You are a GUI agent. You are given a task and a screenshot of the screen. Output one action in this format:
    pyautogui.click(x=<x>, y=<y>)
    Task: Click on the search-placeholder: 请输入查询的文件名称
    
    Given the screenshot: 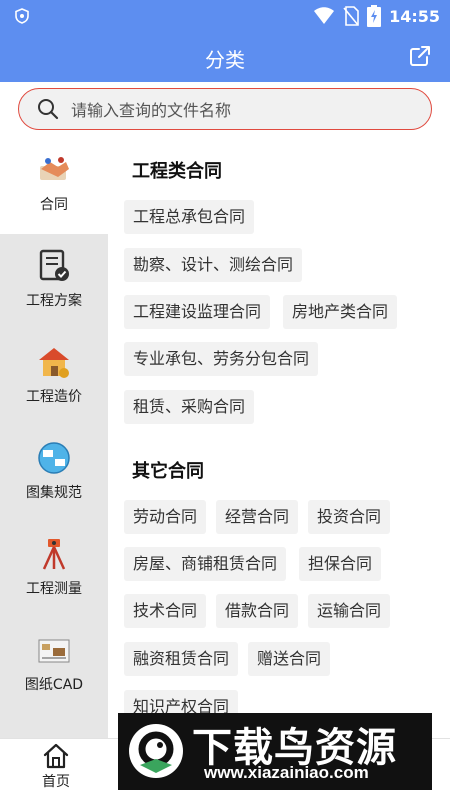 What is the action you would take?
    pyautogui.click(x=151, y=110)
    